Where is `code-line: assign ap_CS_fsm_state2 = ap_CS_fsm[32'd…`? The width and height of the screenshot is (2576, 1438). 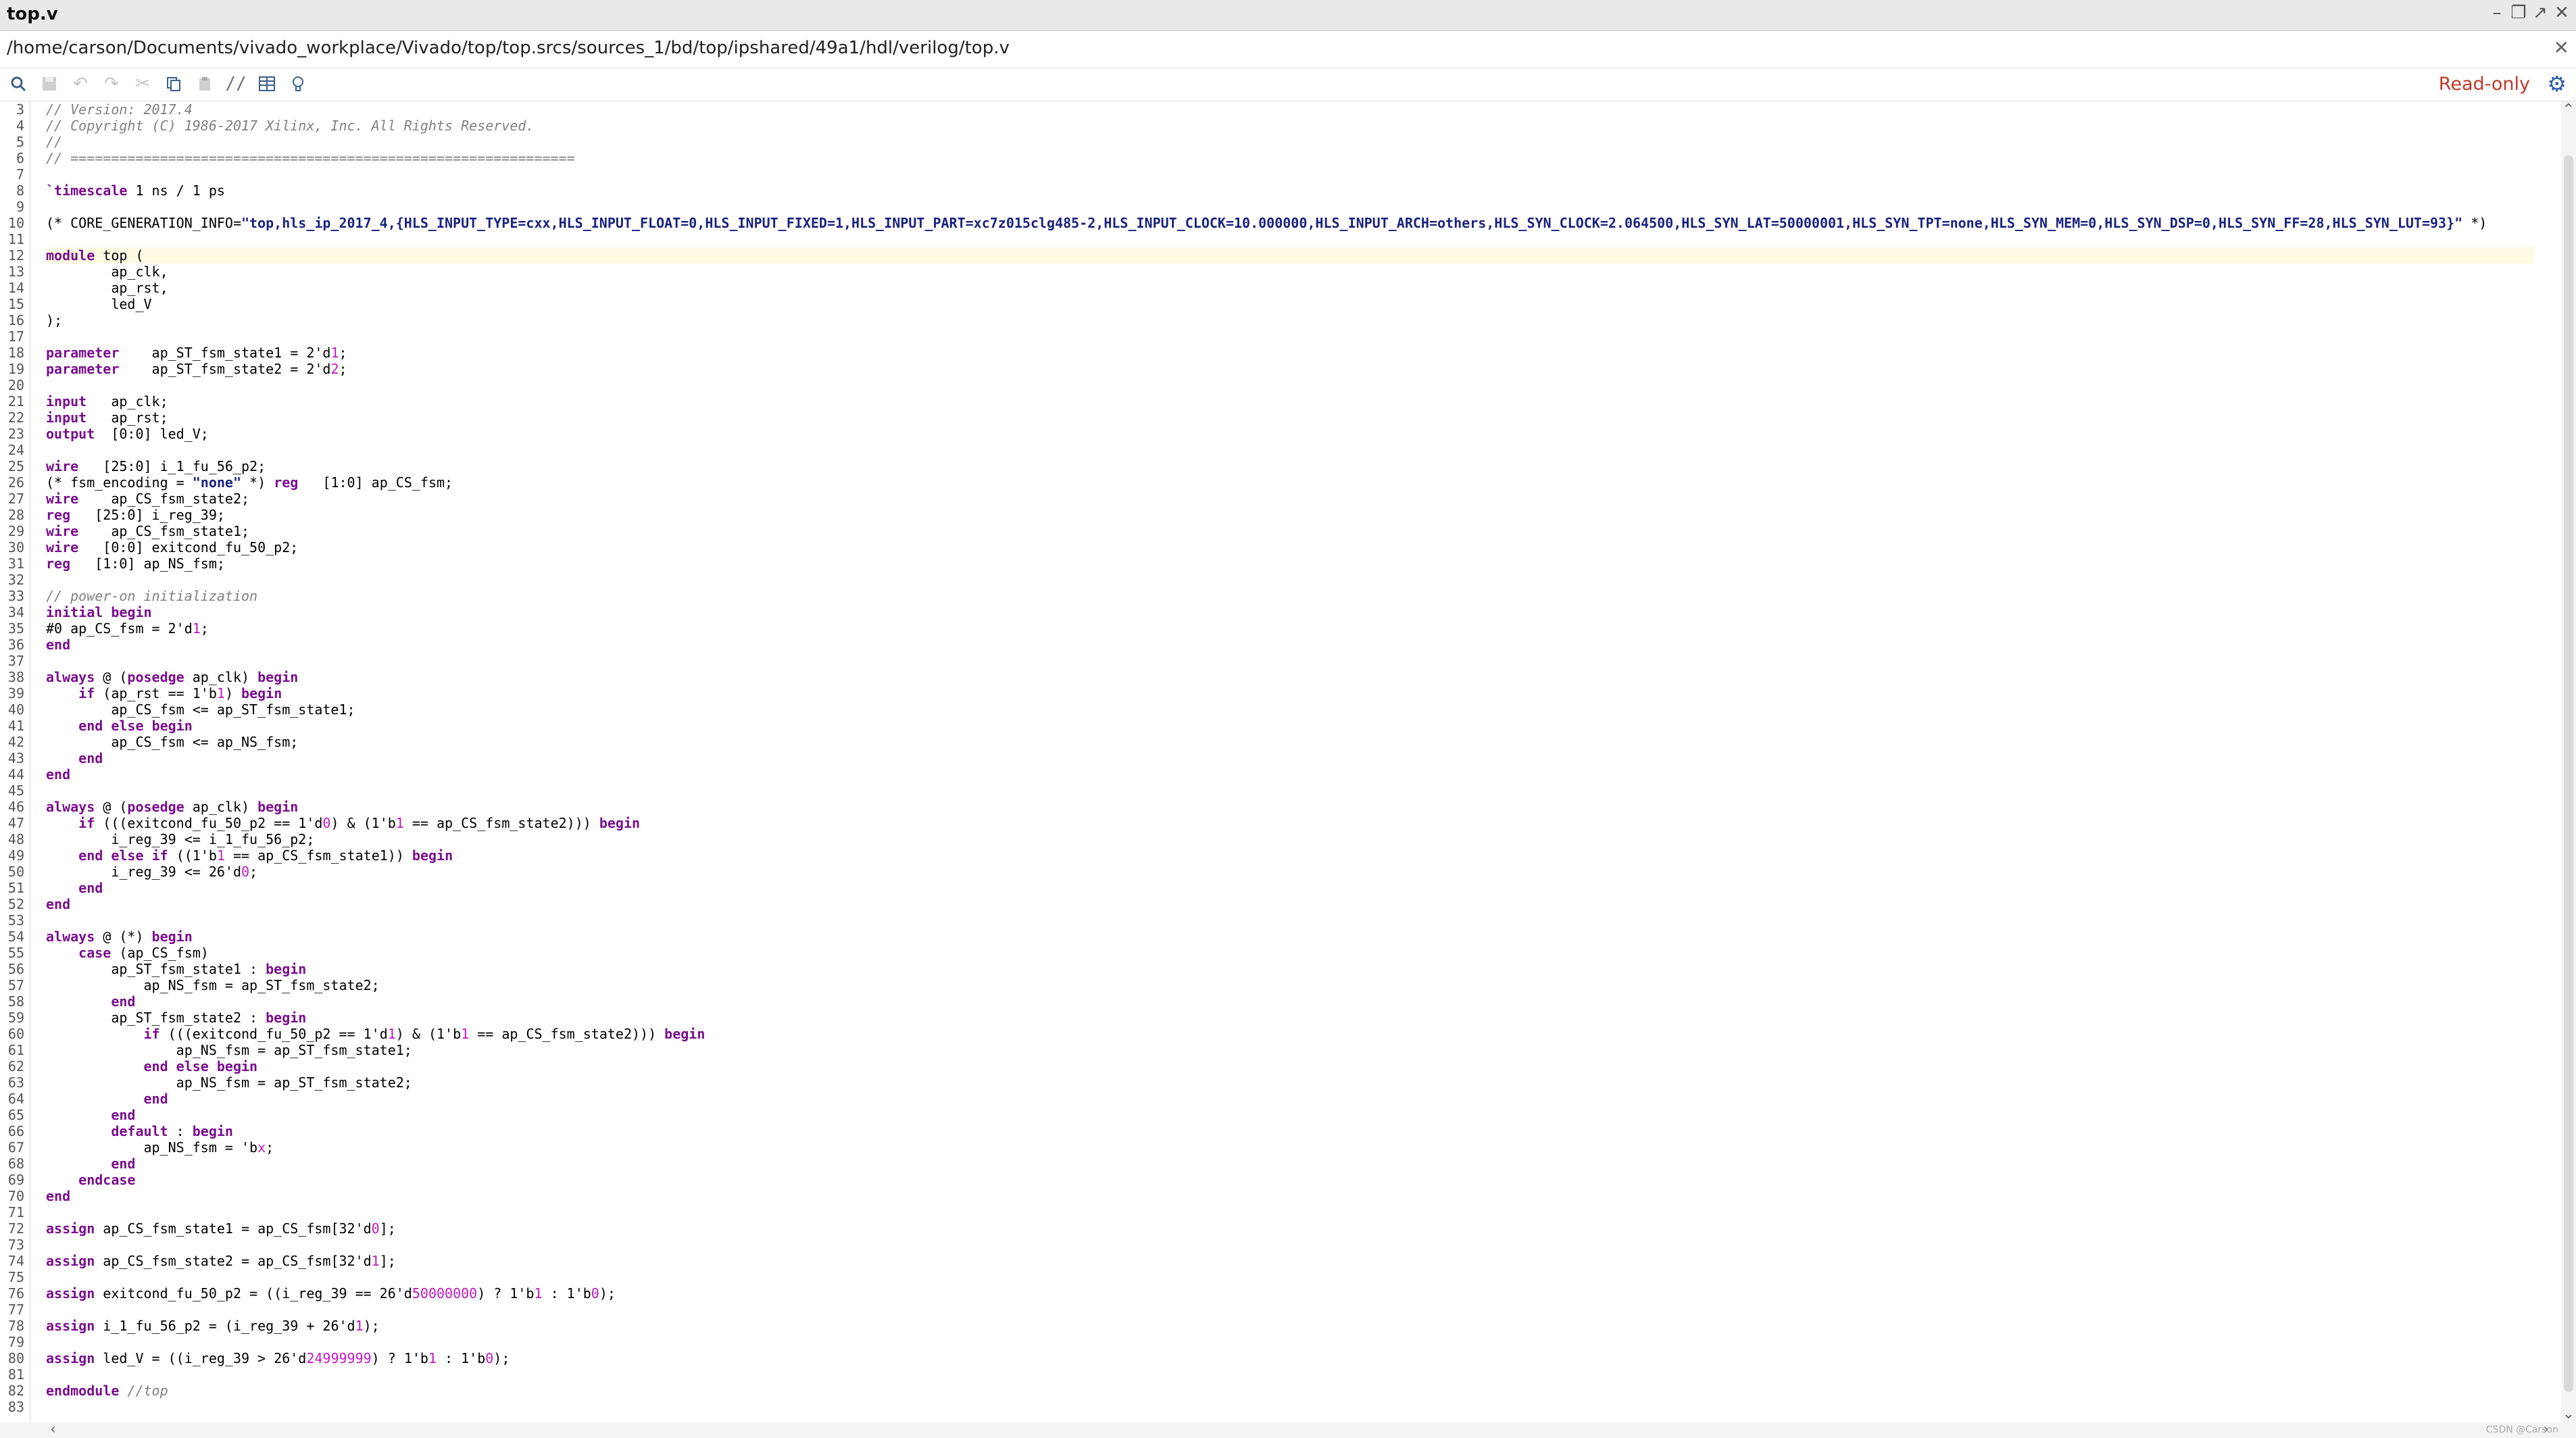
code-line: assign ap_CS_fsm_state2 = ap_CS_fsm[32'd… is located at coordinates (1290, 1261).